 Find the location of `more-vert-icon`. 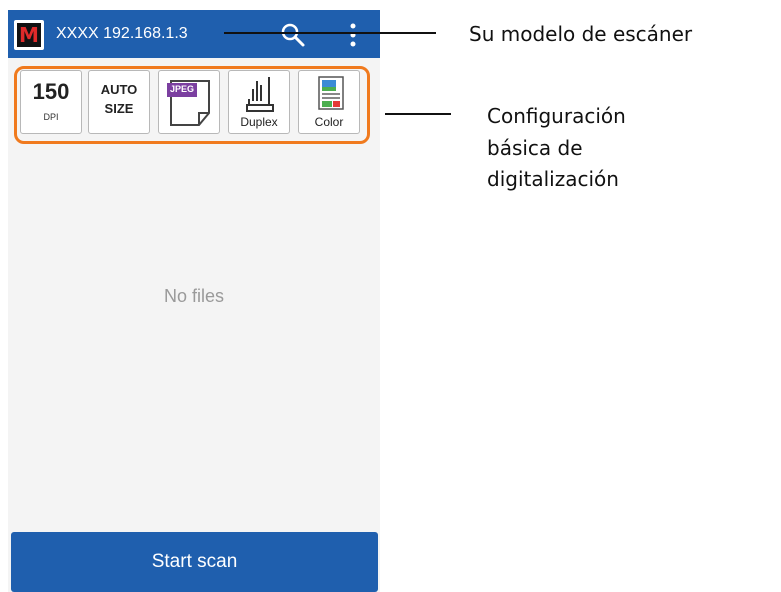

more-vert-icon is located at coordinates (353, 35).